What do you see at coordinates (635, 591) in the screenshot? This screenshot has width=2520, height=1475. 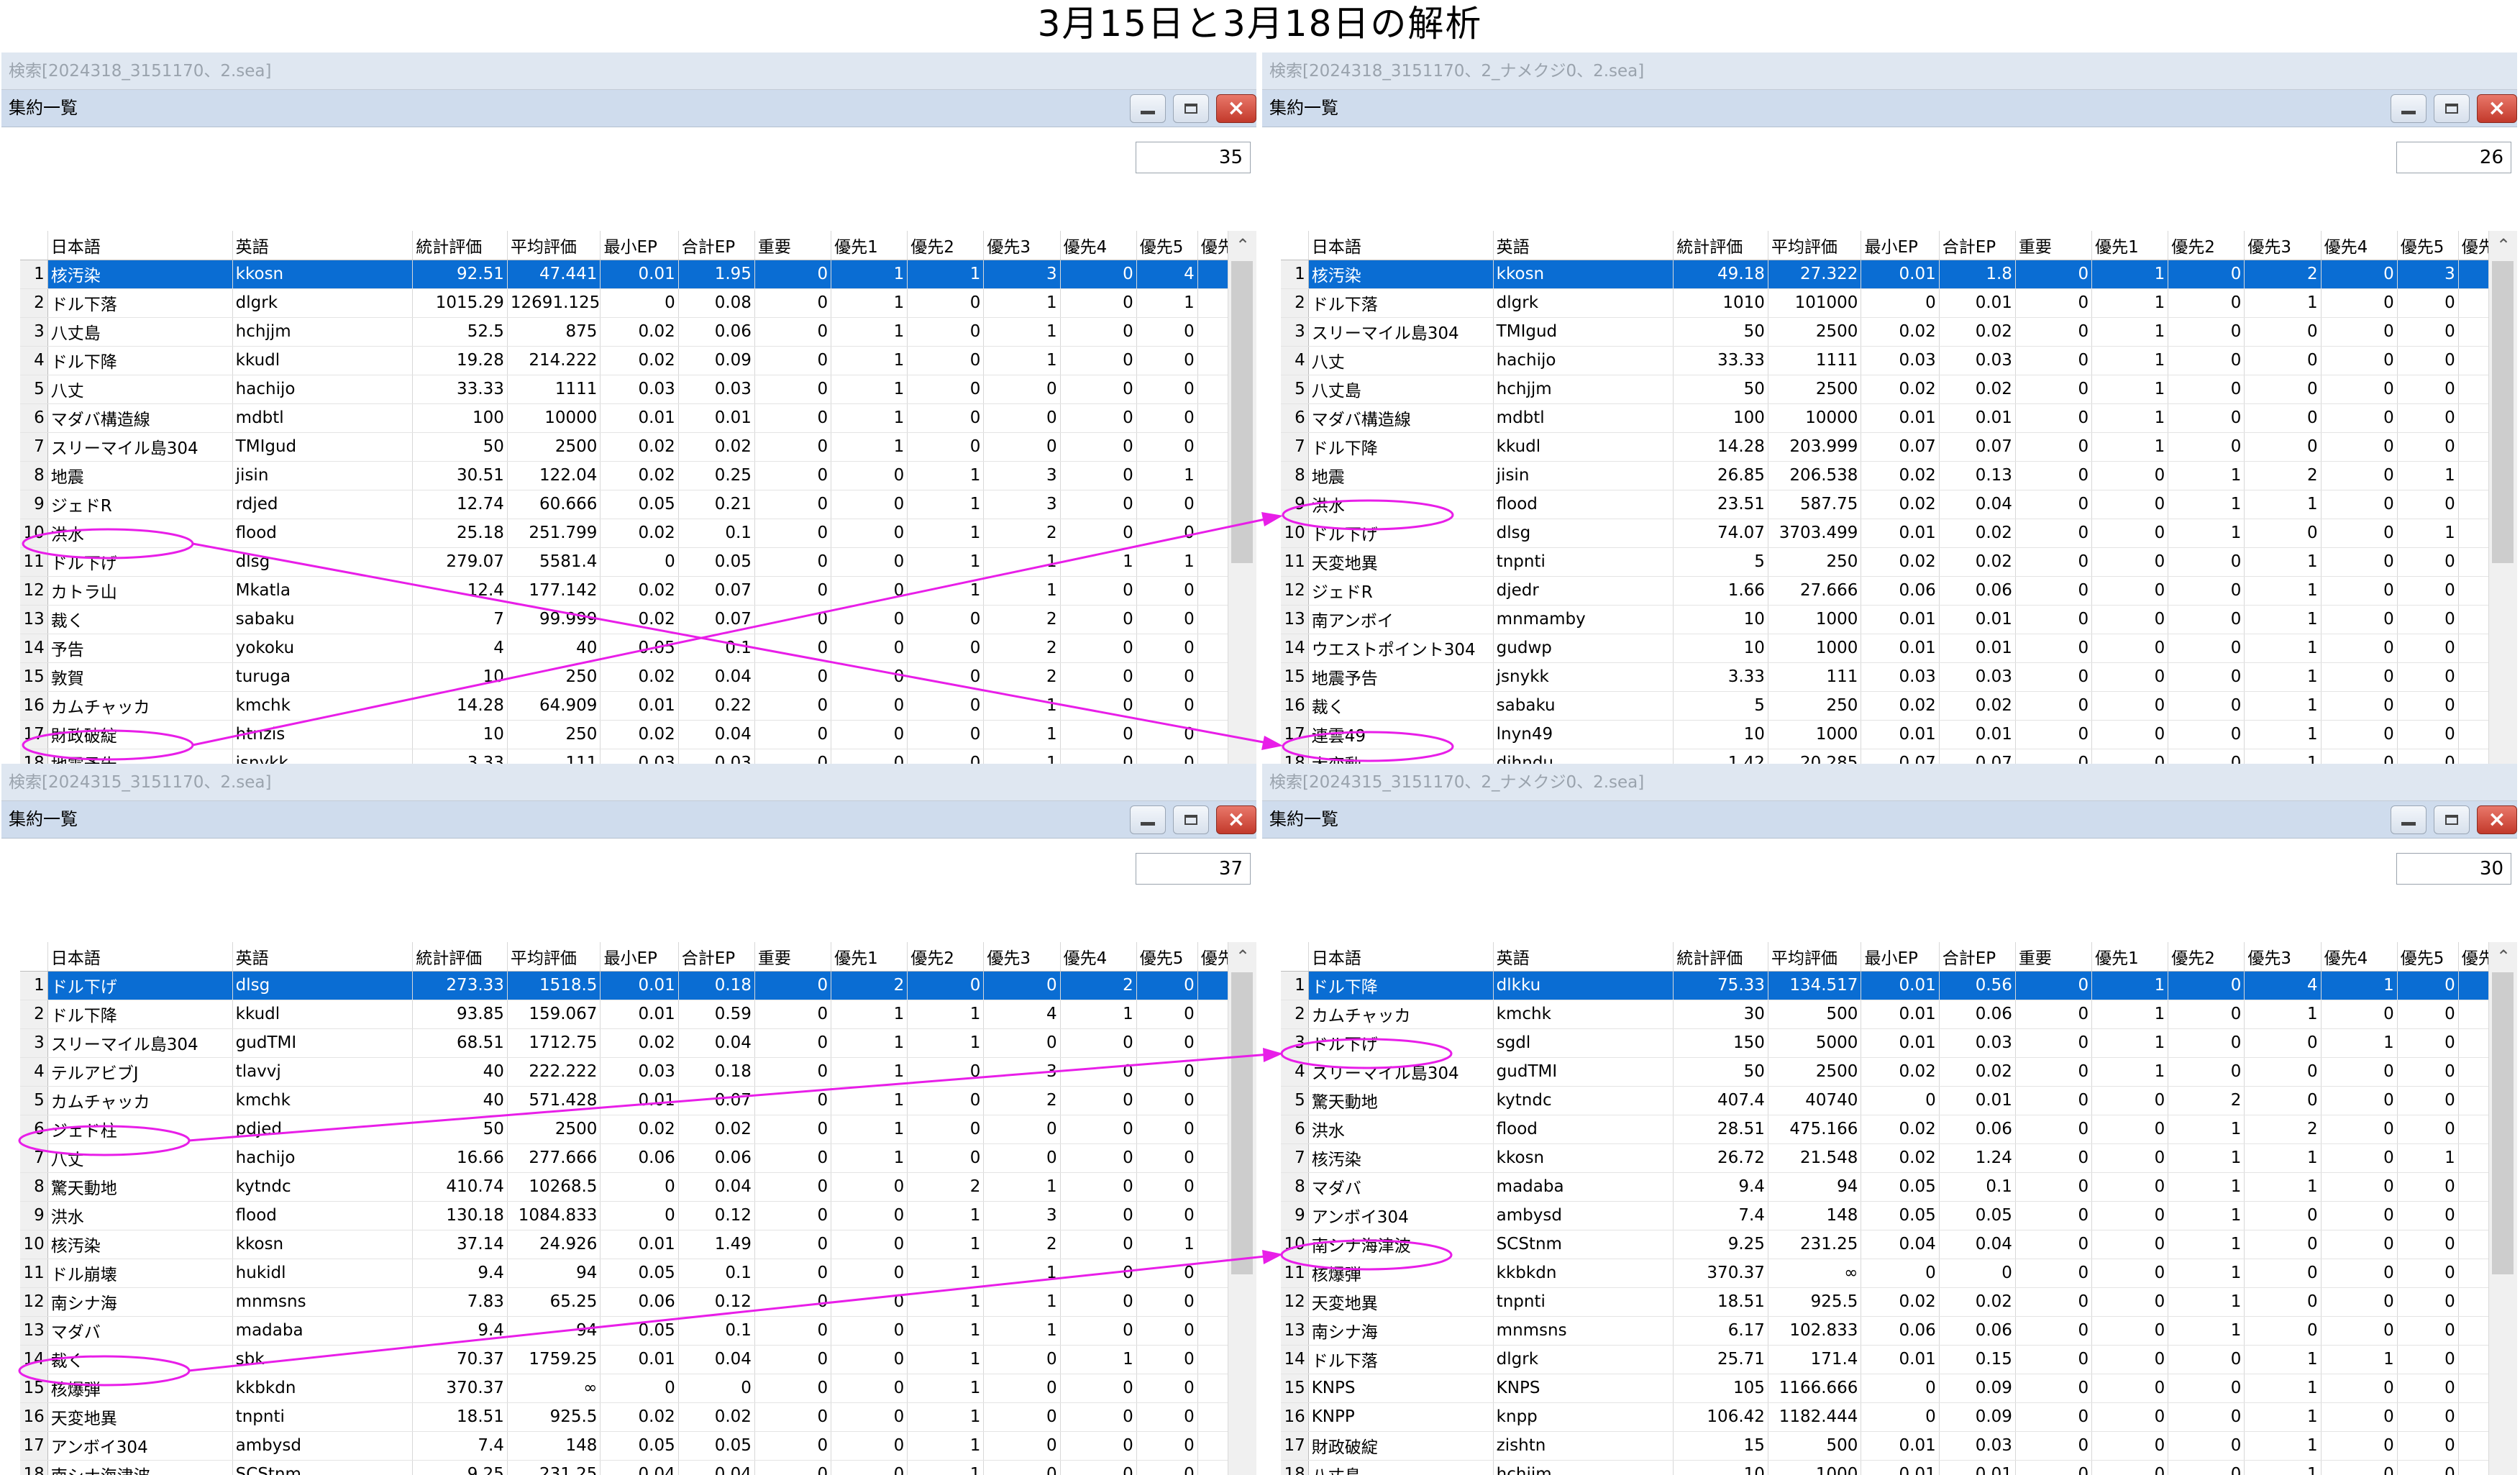 I see `table-row: 12 カトラ山 Mkatla 12.4 177.142 0.02 0.07 0 0 1 1 0 0` at bounding box center [635, 591].